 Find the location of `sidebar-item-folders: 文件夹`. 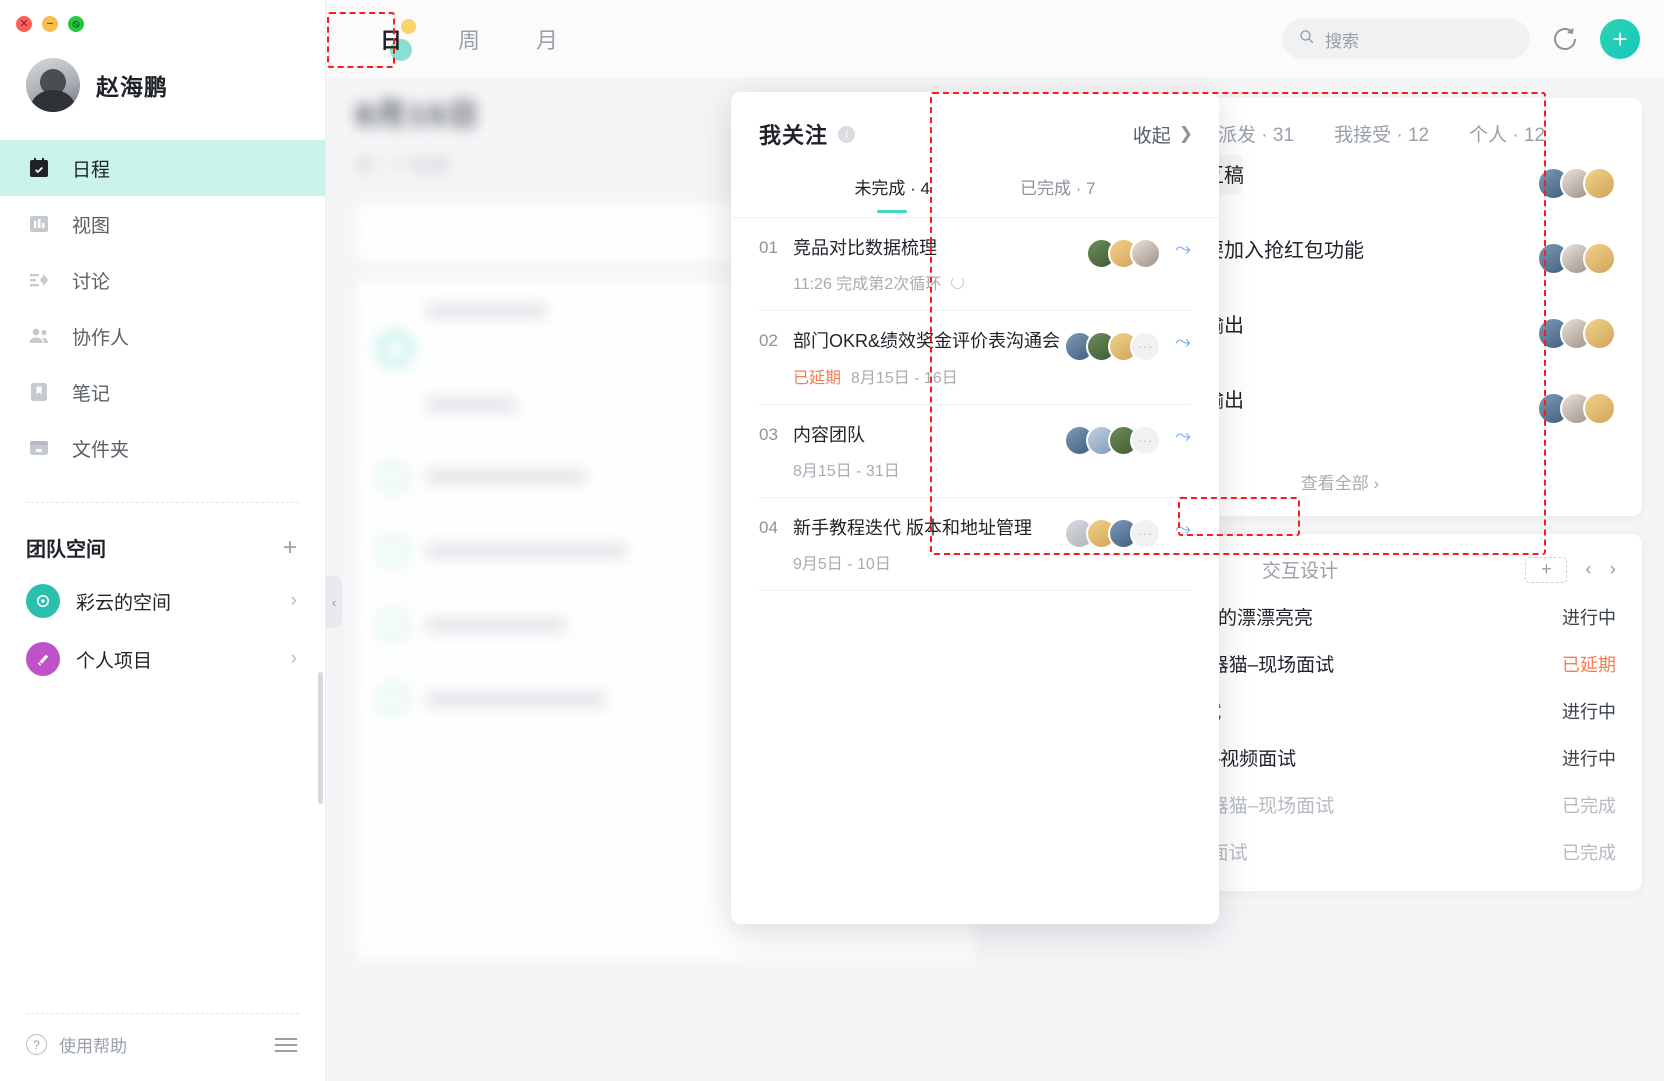

sidebar-item-folders: 文件夹 is located at coordinates (162, 448).